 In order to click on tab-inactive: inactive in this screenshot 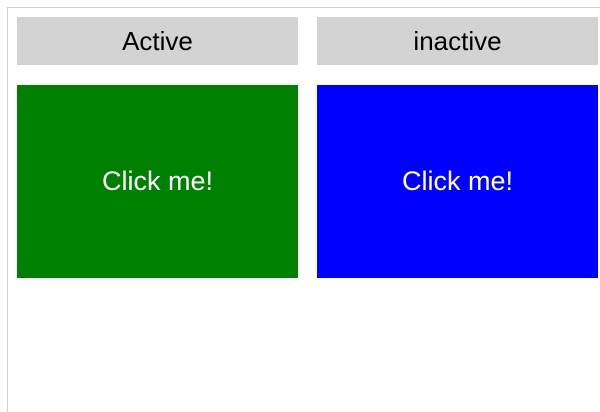, I will do `click(457, 41)`.